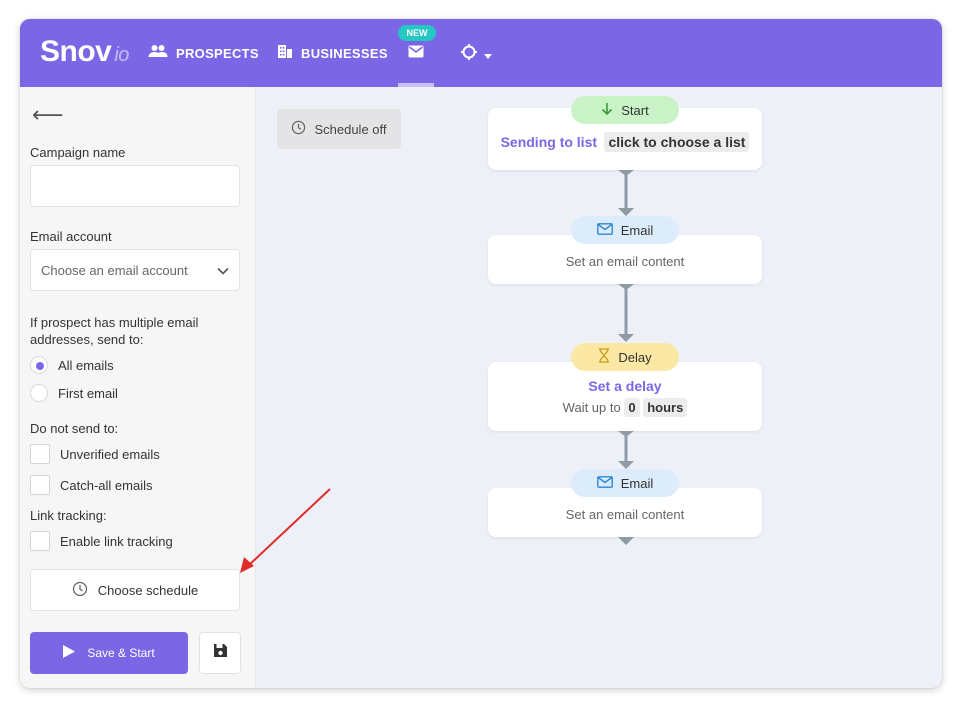 This screenshot has height=705, width=960. I want to click on unverified-emails-label: Unverified emails, so click(110, 454).